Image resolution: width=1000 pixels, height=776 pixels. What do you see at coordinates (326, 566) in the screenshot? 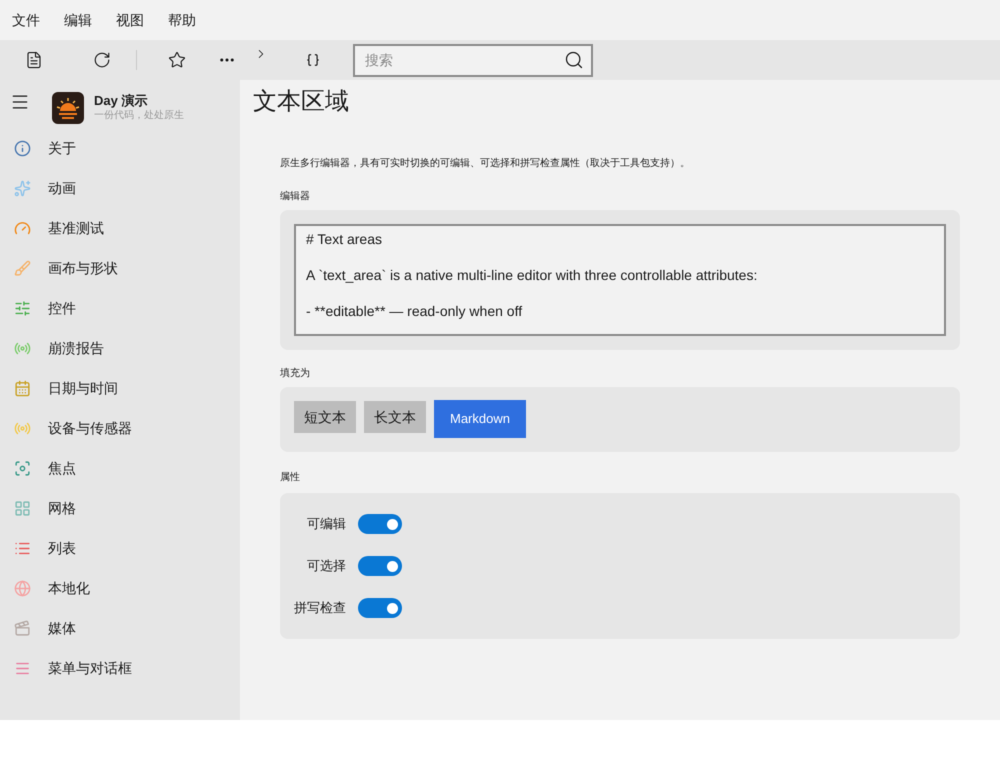
I see `toggle-label: 可选择` at bounding box center [326, 566].